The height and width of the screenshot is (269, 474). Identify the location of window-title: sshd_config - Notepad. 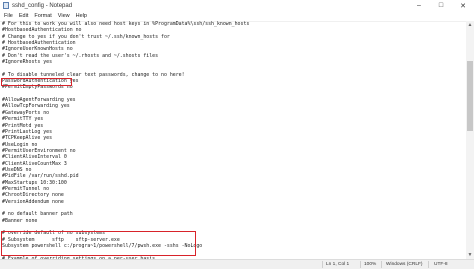
(42, 5).